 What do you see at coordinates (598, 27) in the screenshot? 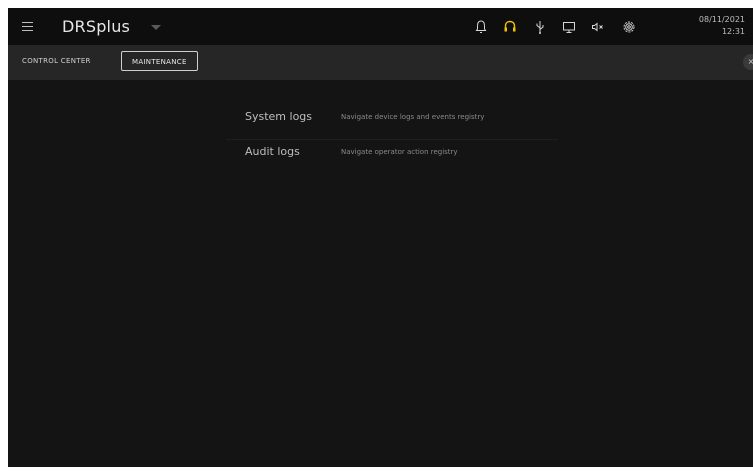
I see `speaker-muted-icon` at bounding box center [598, 27].